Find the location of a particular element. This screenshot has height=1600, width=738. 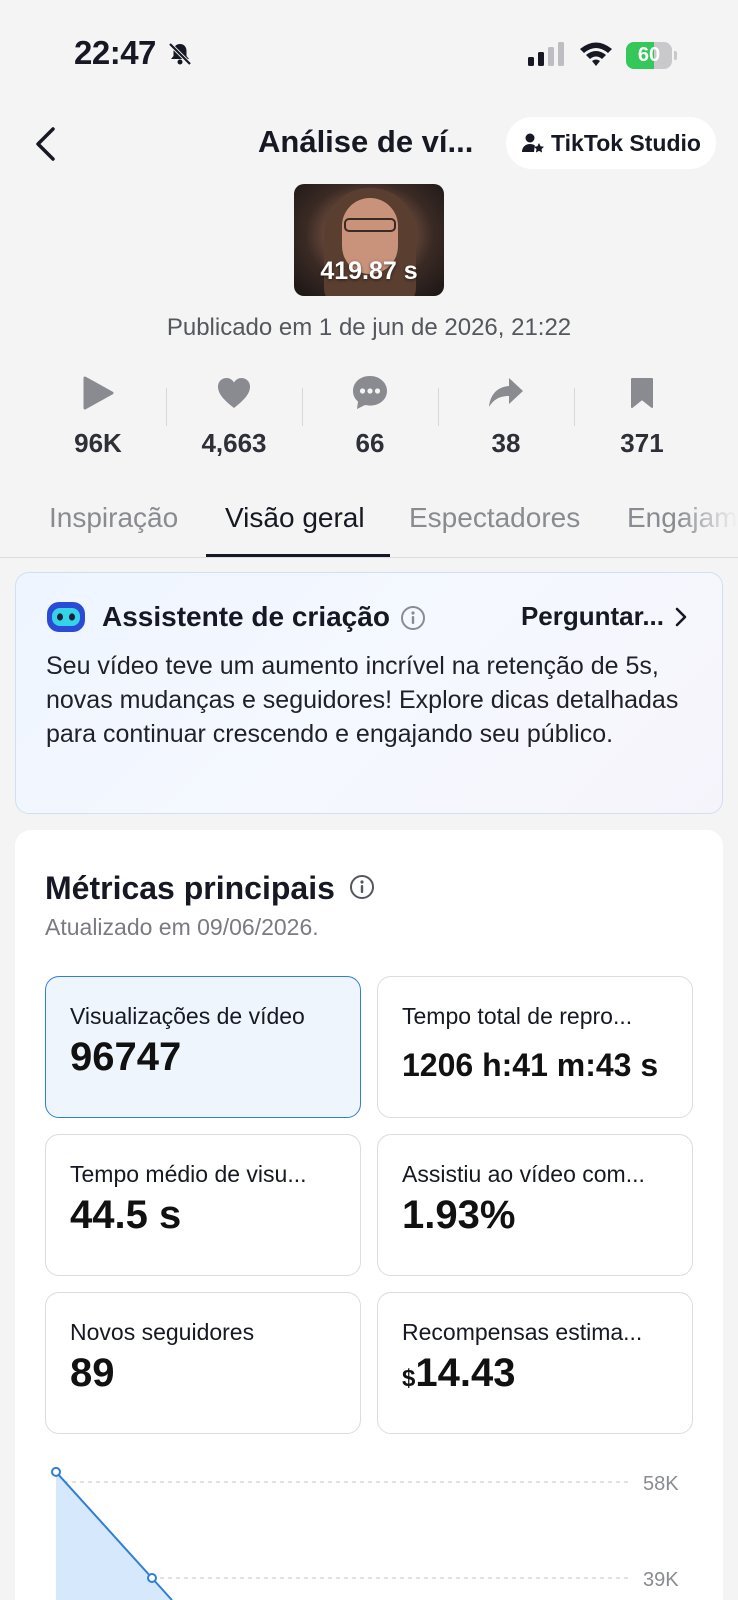

metric-new-followers: Novos seguidores 89 is located at coordinates (203, 1363).